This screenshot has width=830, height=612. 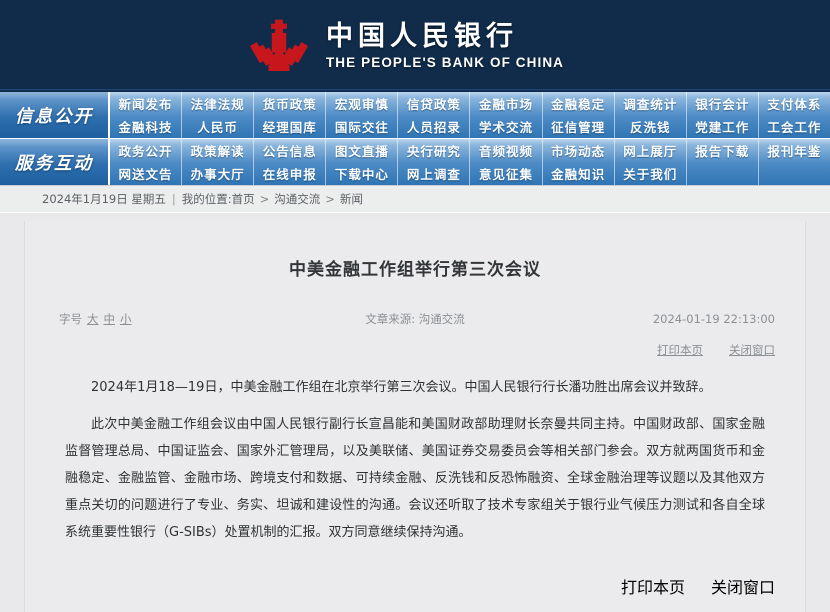 I want to click on nav-column: 金融稳定 征信管理, so click(x=579, y=115).